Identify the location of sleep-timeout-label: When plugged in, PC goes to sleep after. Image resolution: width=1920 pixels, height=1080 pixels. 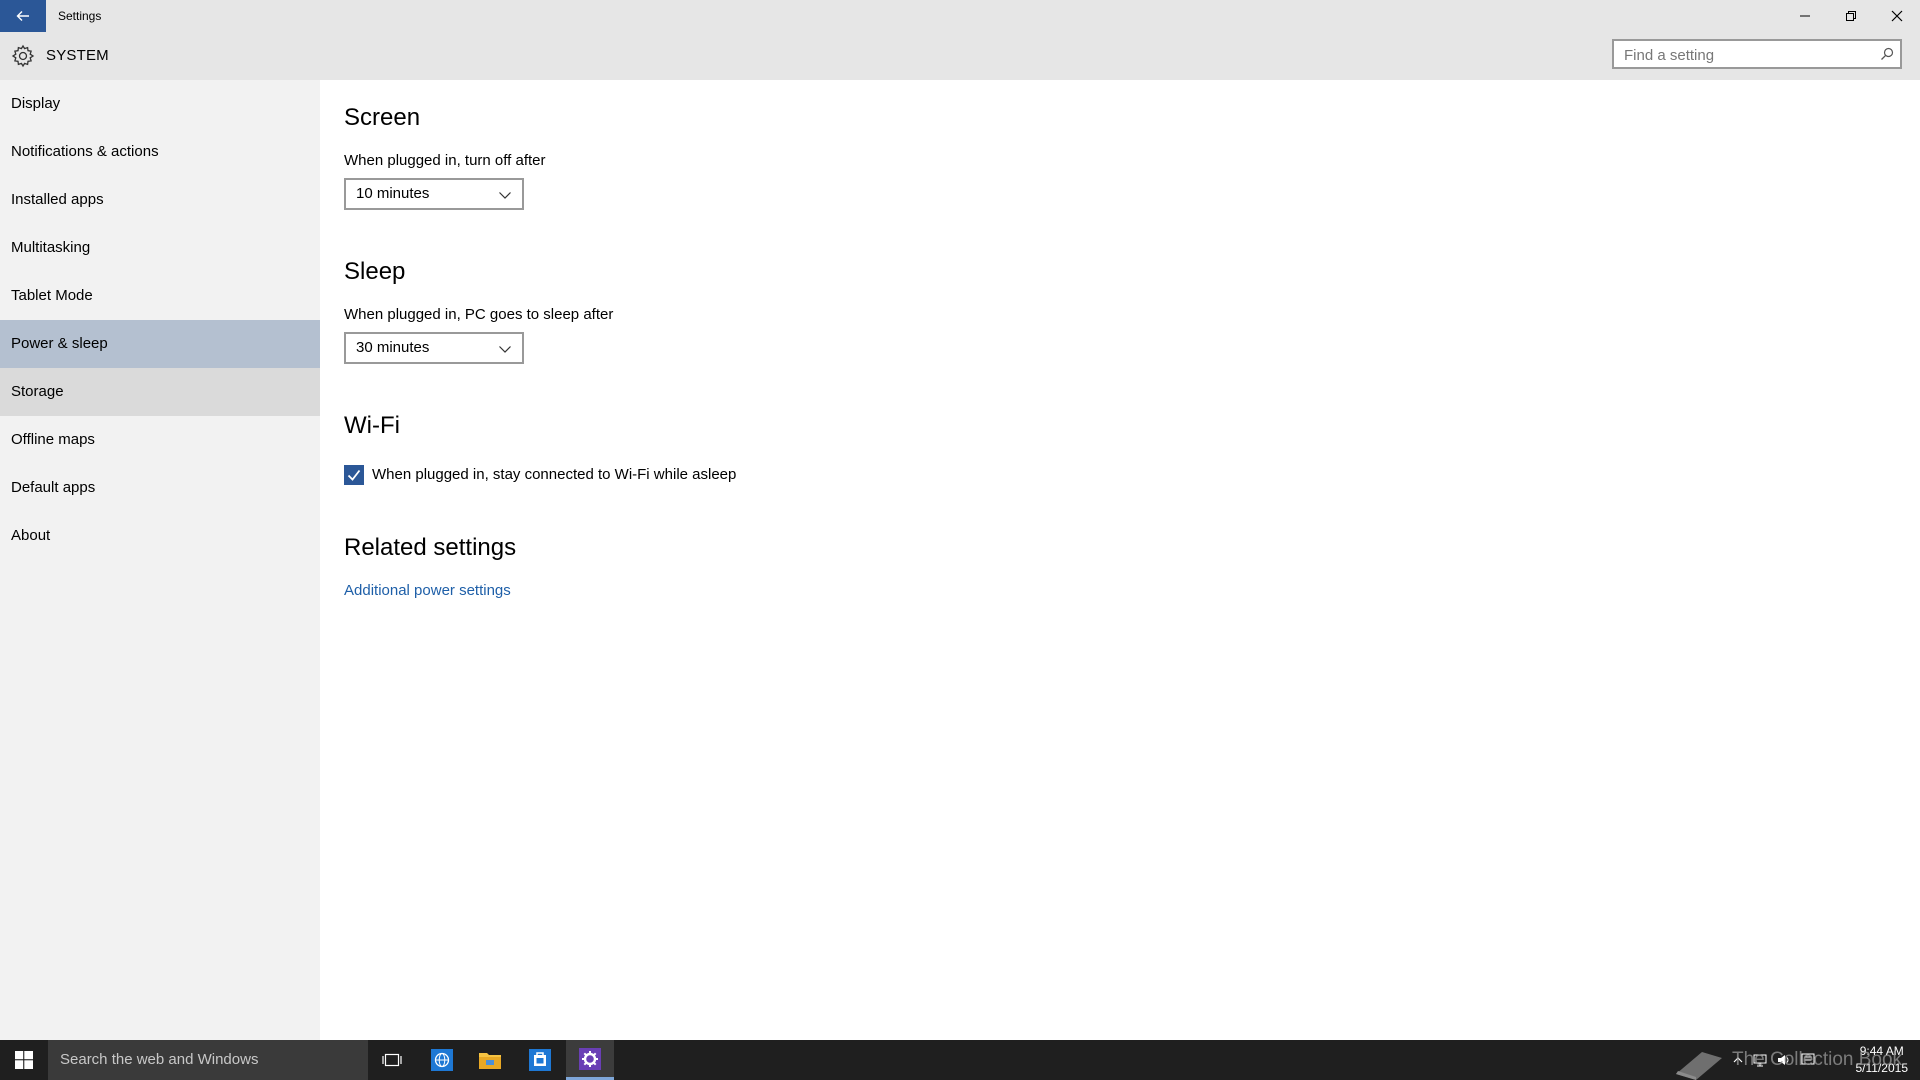
(479, 314).